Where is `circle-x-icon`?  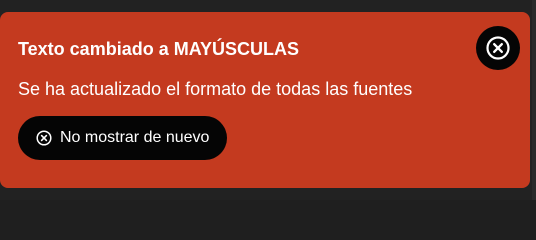
circle-x-icon is located at coordinates (44, 138).